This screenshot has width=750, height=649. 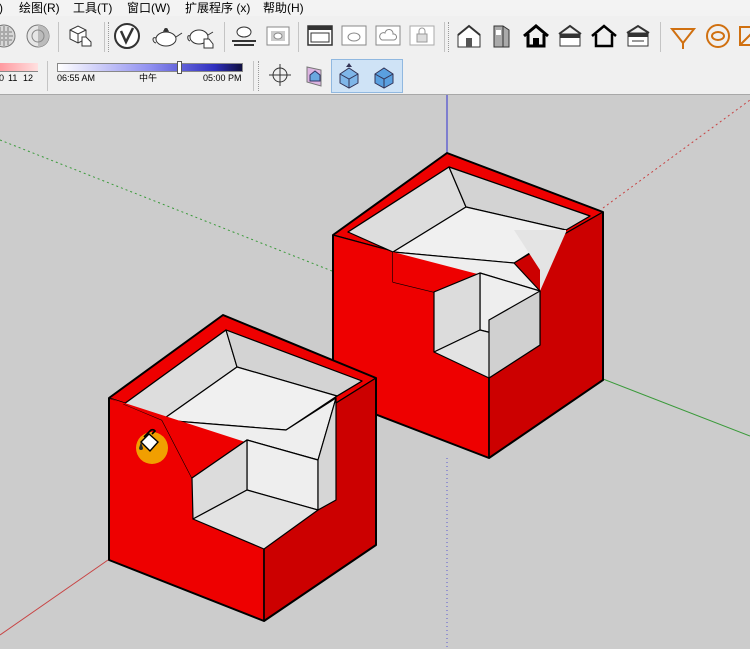 I want to click on extension-warehouse-icon, so click(x=502, y=36).